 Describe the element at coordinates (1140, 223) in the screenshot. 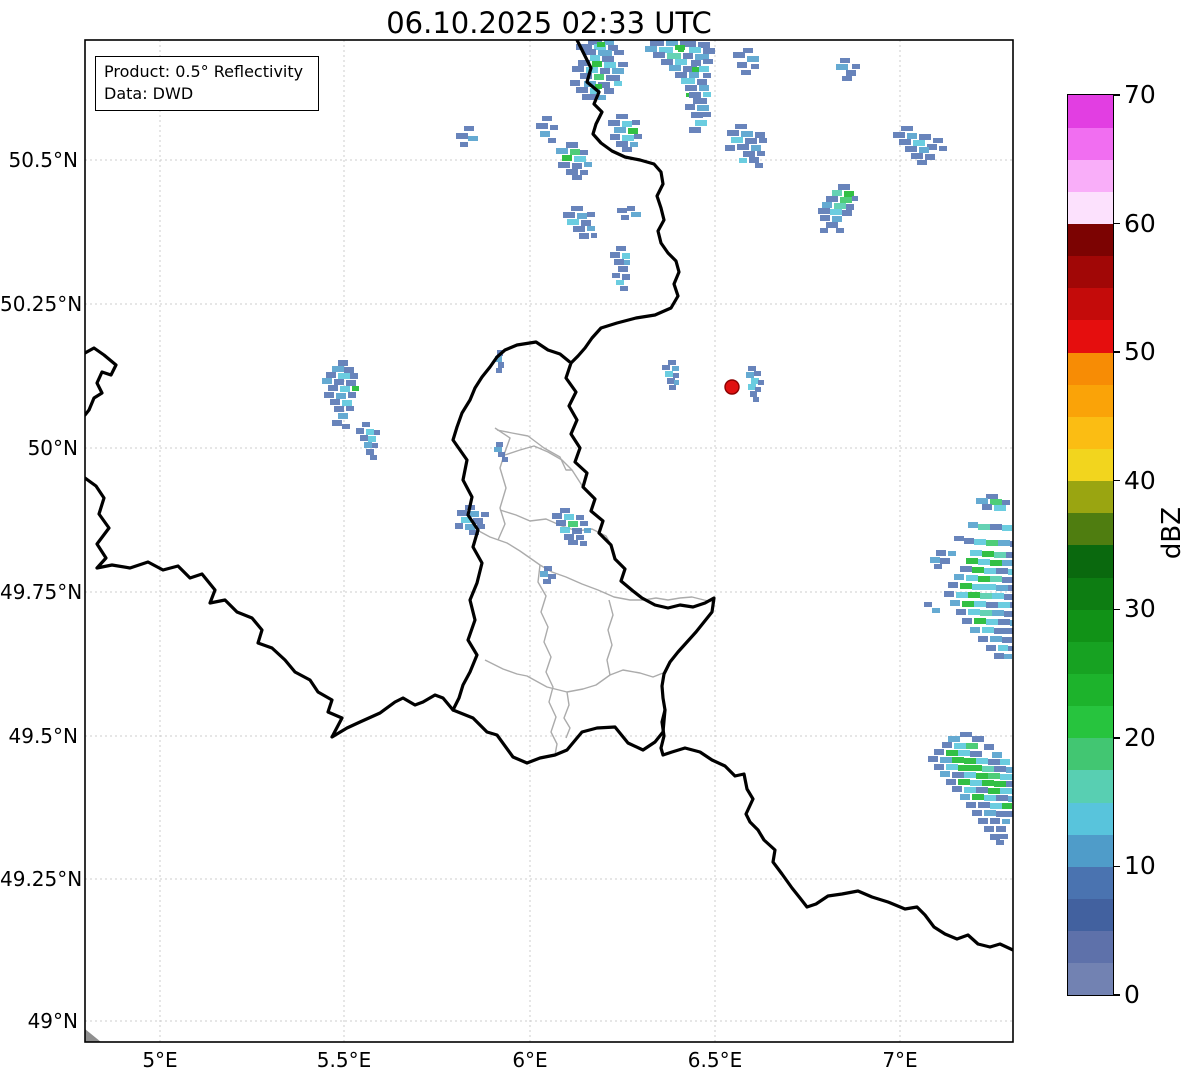

I see `colorbar-tick-label: 60` at that location.